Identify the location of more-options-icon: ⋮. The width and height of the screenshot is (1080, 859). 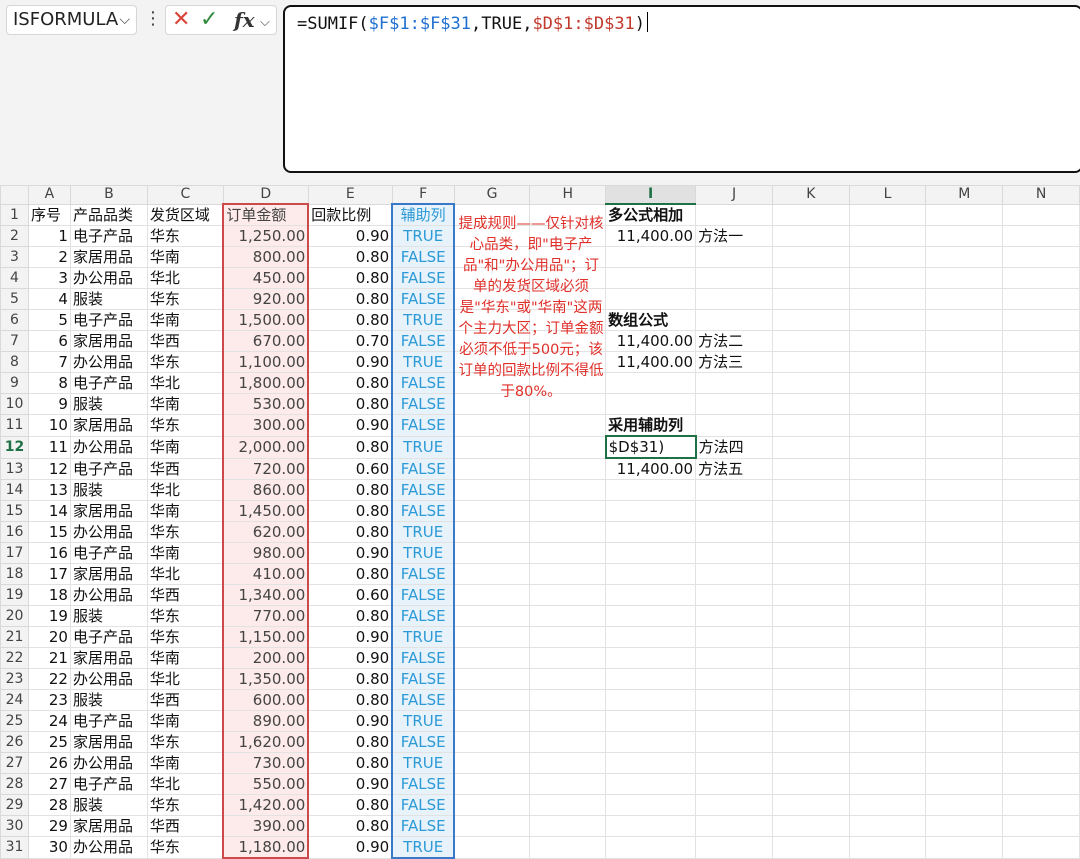
(153, 18).